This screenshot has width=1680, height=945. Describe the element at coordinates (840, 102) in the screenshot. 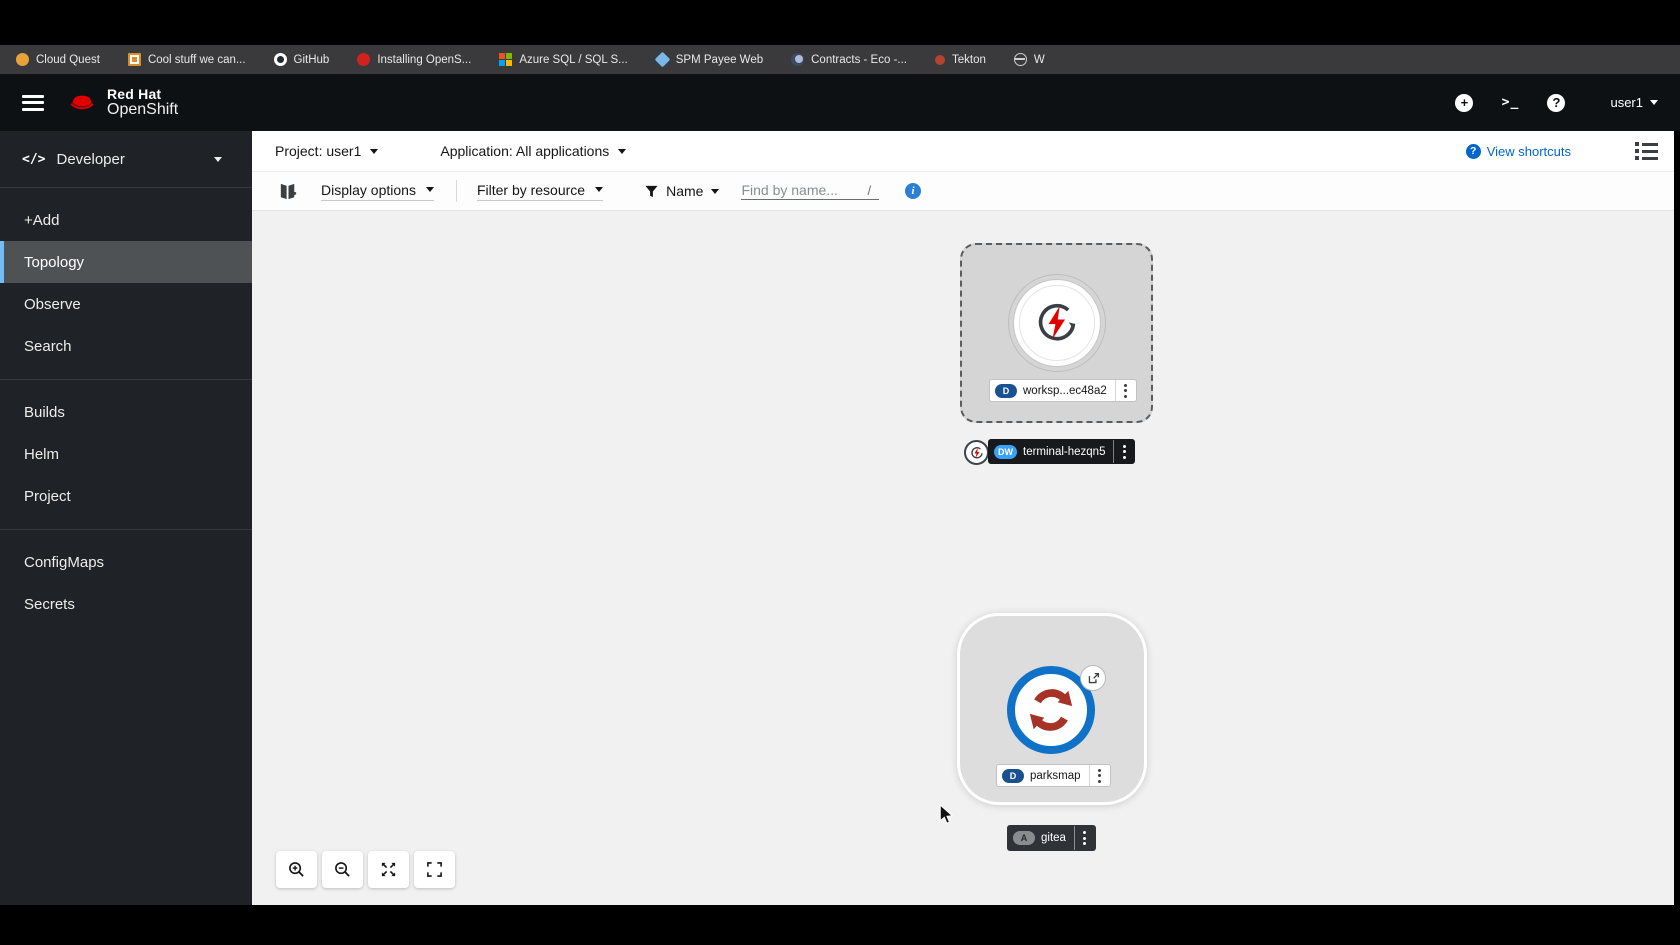

I see `masthead: Red Hat OpenShift + >_ ? user1` at that location.